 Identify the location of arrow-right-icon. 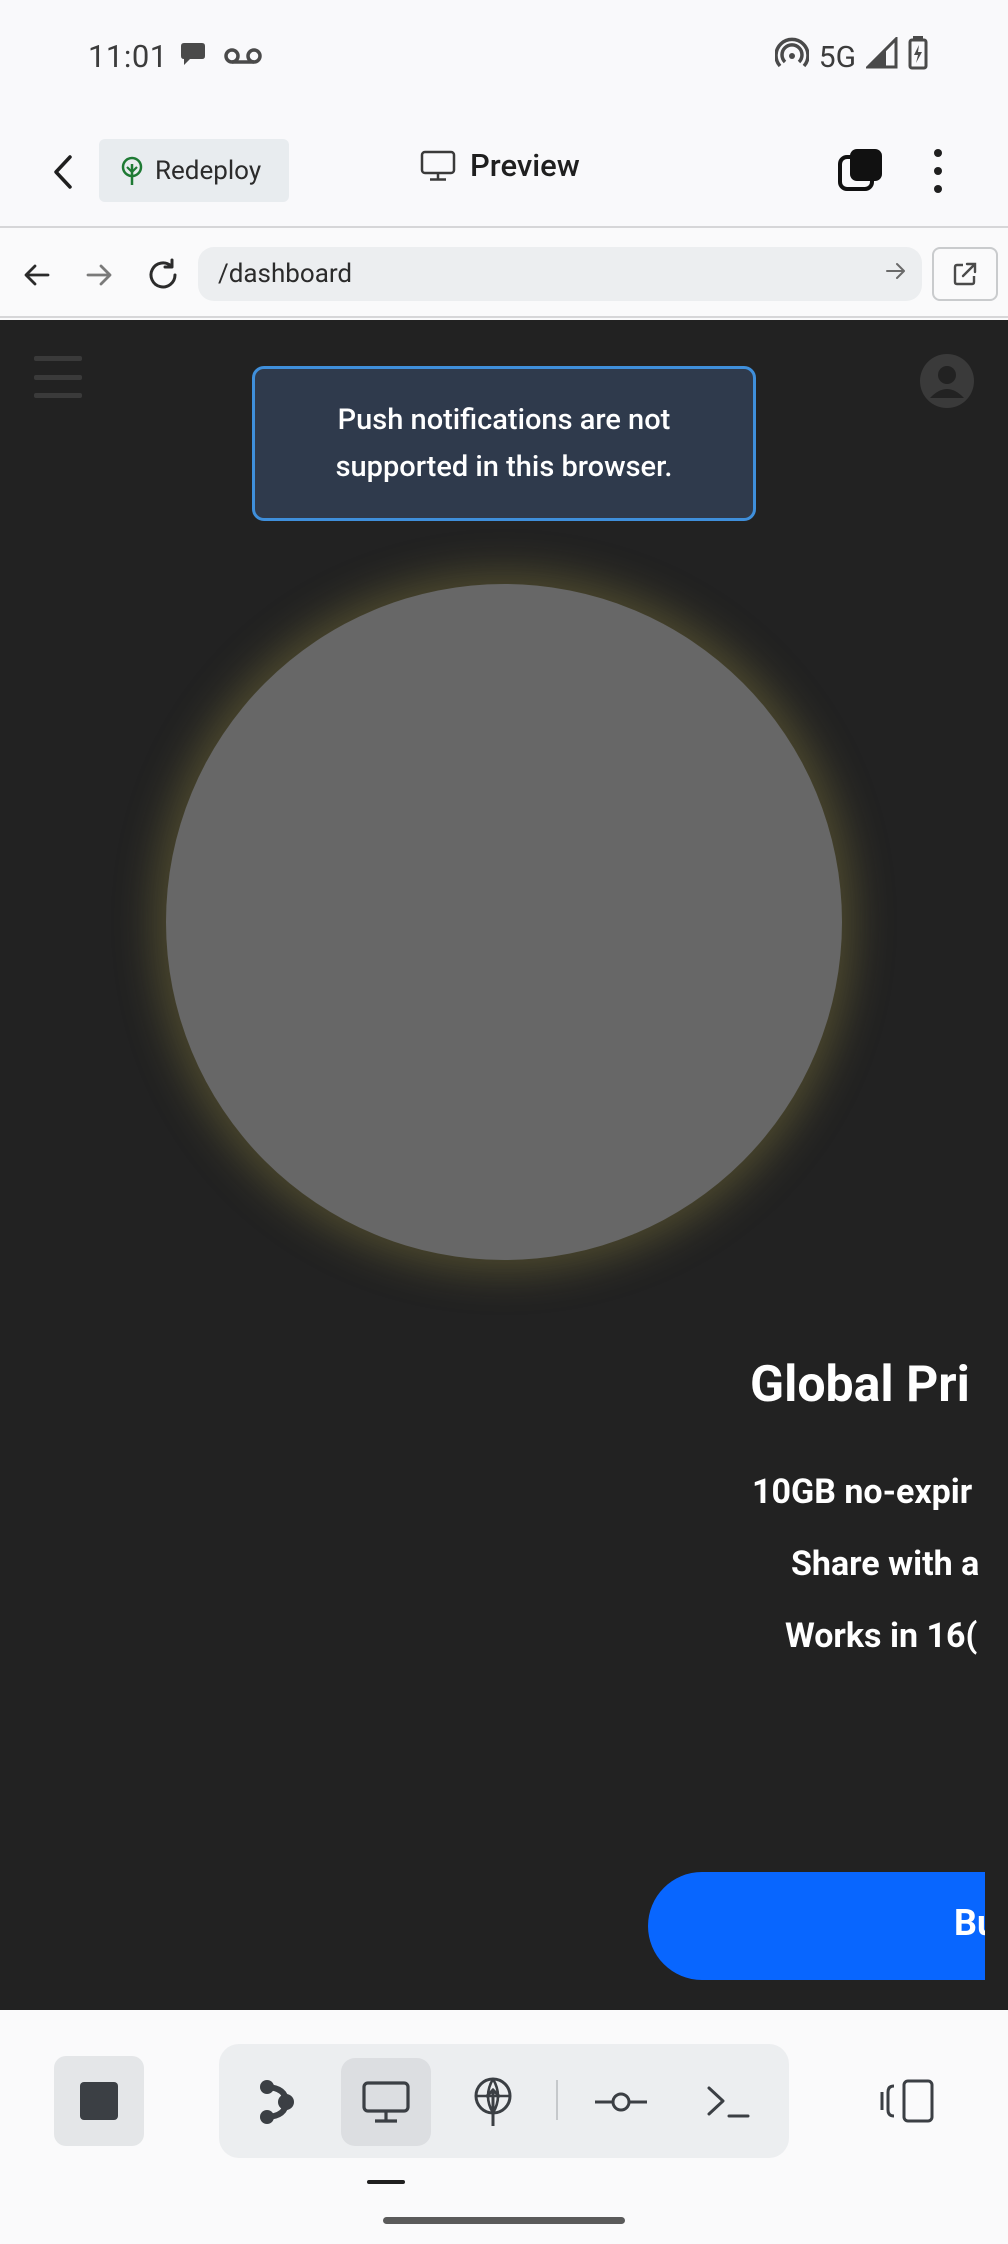
(99, 275).